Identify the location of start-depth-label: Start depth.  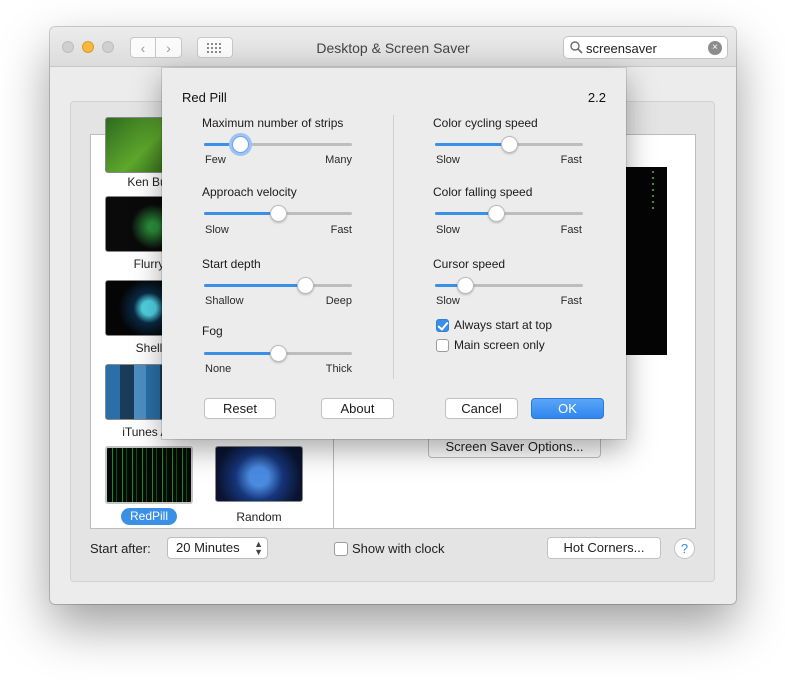
(231, 264).